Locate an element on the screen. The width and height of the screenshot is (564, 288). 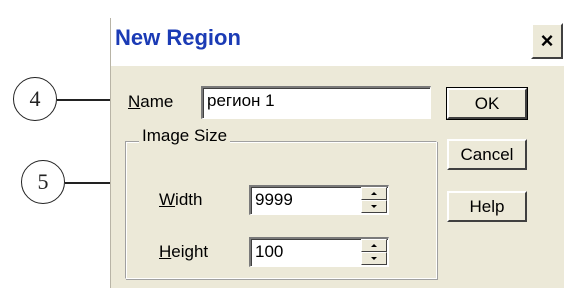
width-increment-button is located at coordinates (374, 193).